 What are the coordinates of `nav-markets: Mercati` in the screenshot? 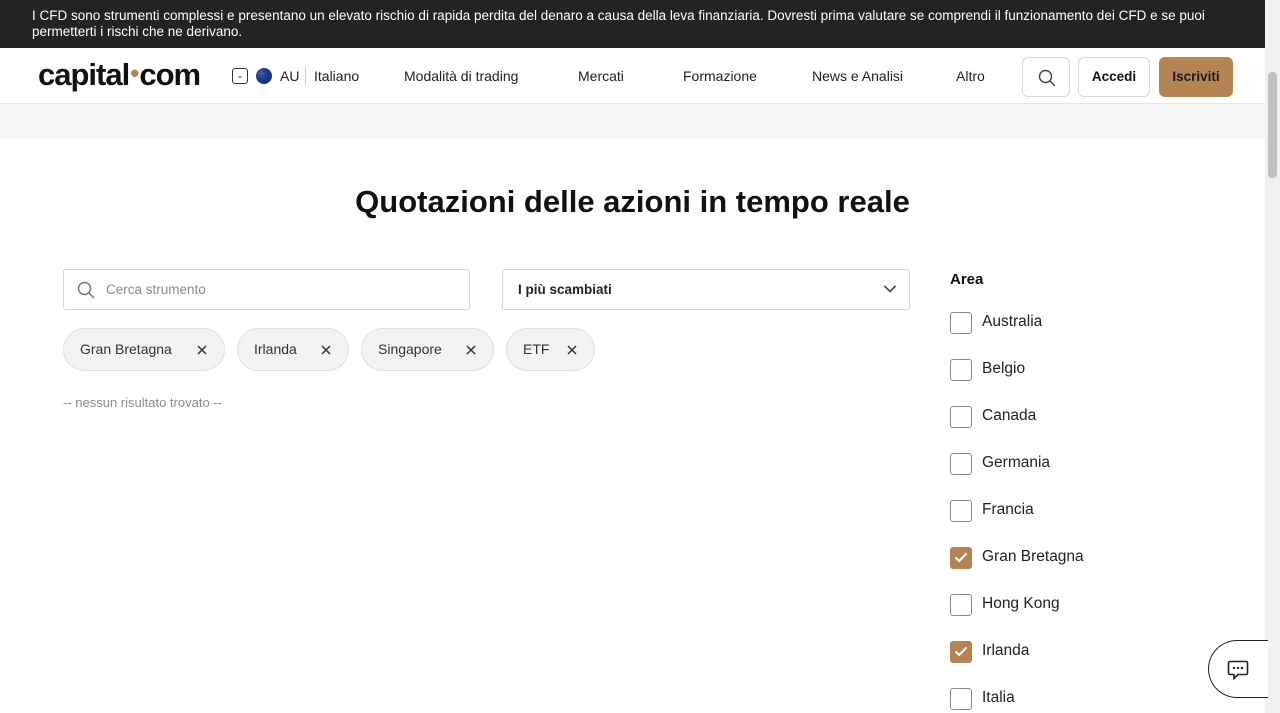 It's located at (601, 76).